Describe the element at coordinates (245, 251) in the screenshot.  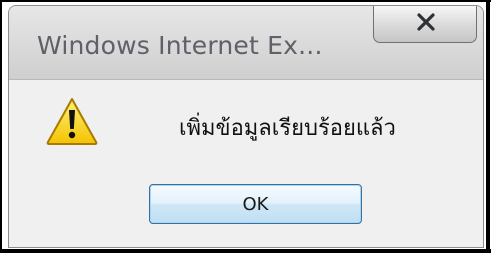
I see `border-bottom` at that location.